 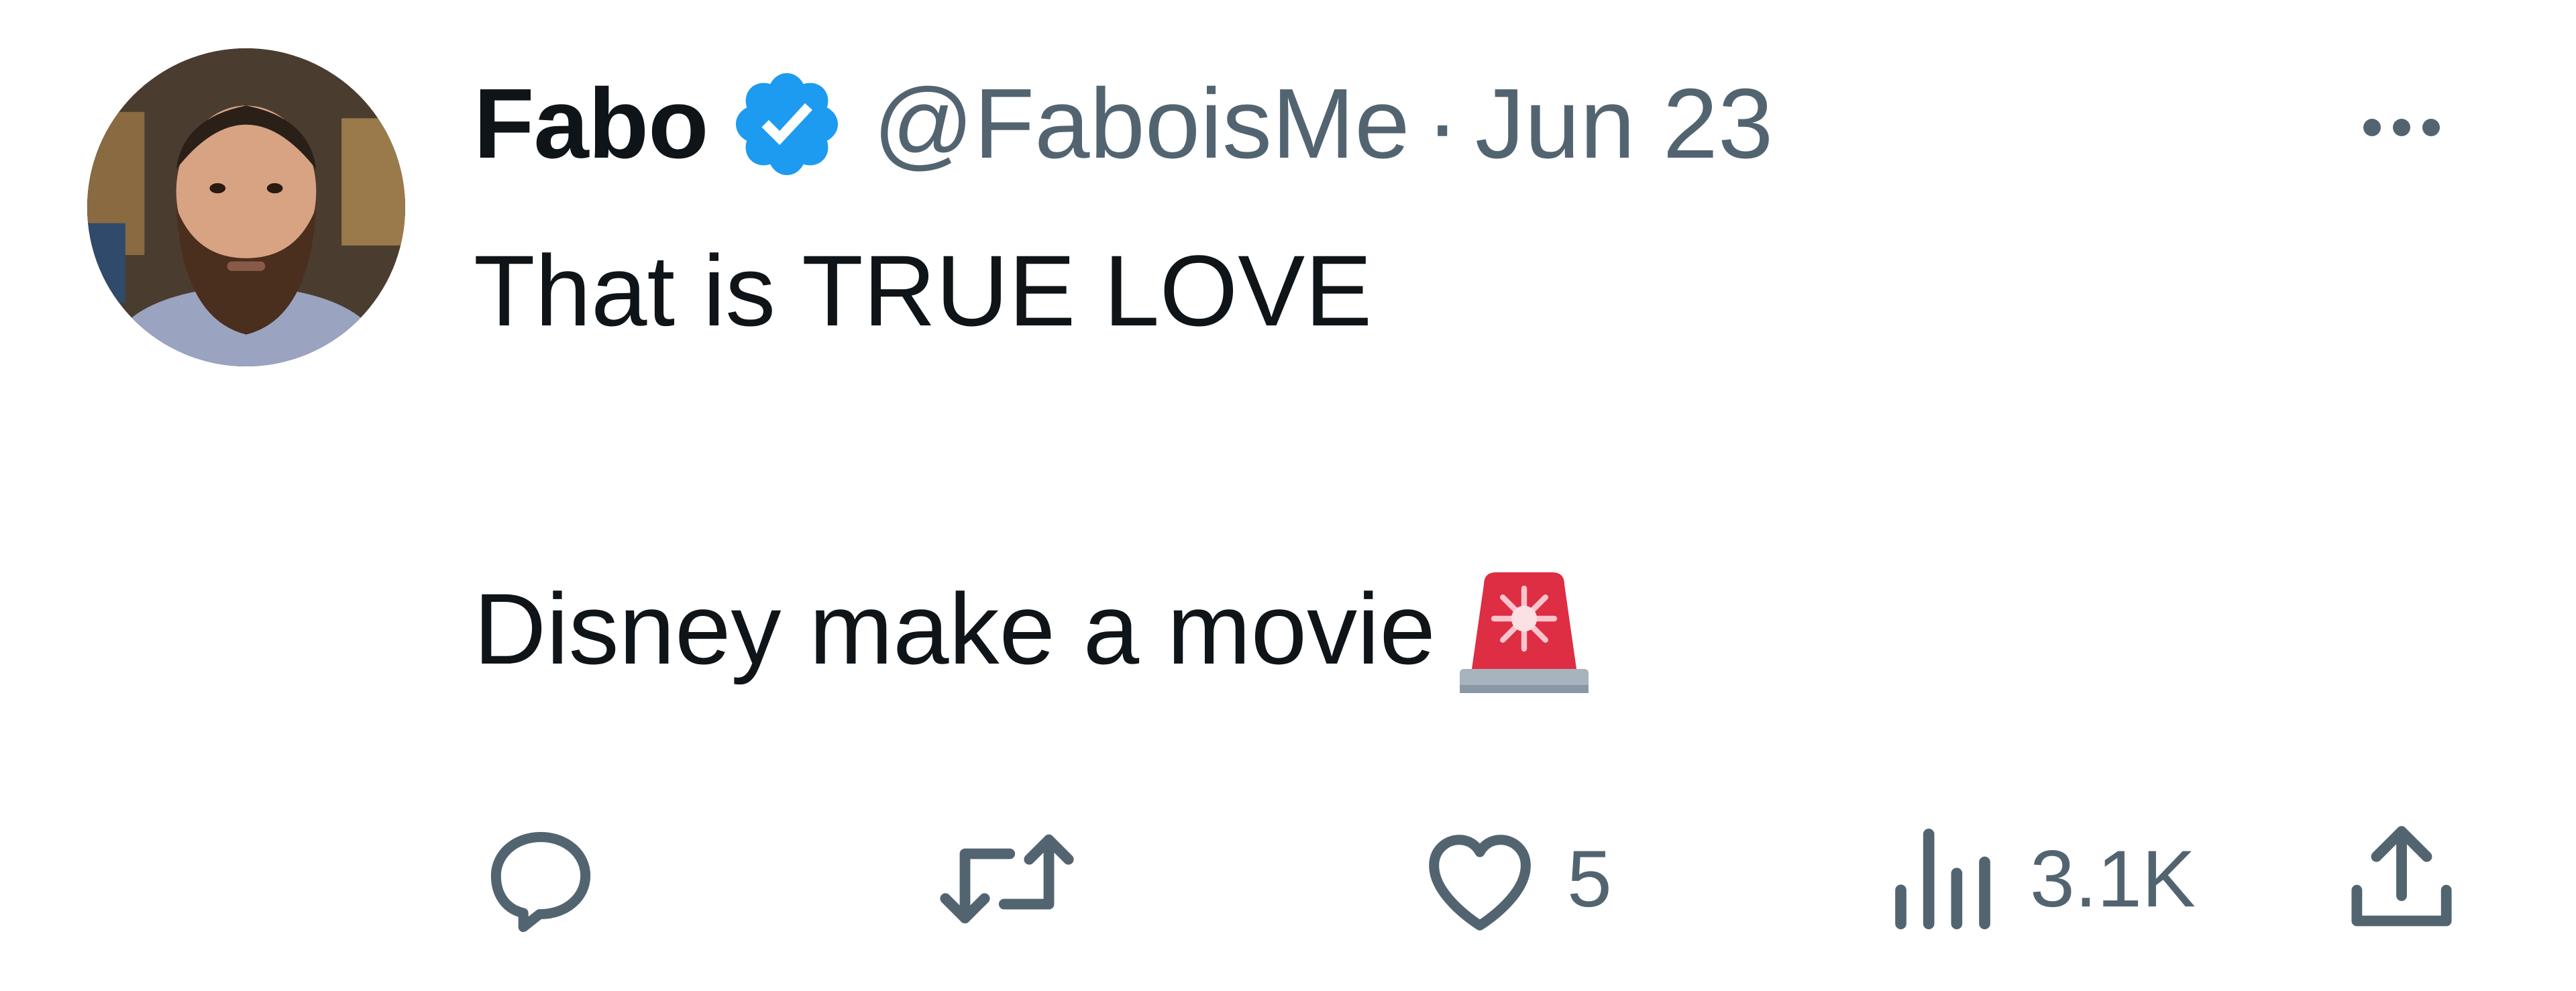 I want to click on police-car-light-icon, so click(x=1524, y=624).